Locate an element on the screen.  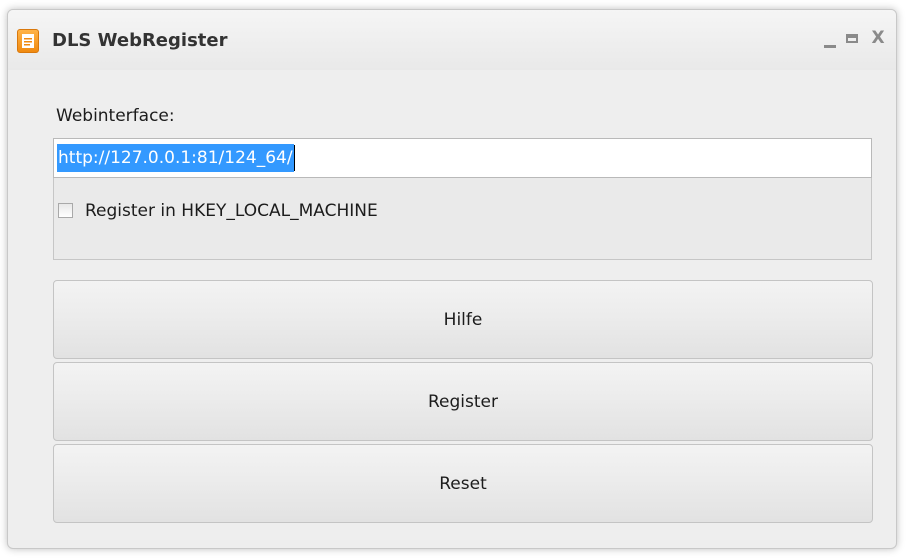
webinterface-label: Webinterface: is located at coordinates (115, 116).